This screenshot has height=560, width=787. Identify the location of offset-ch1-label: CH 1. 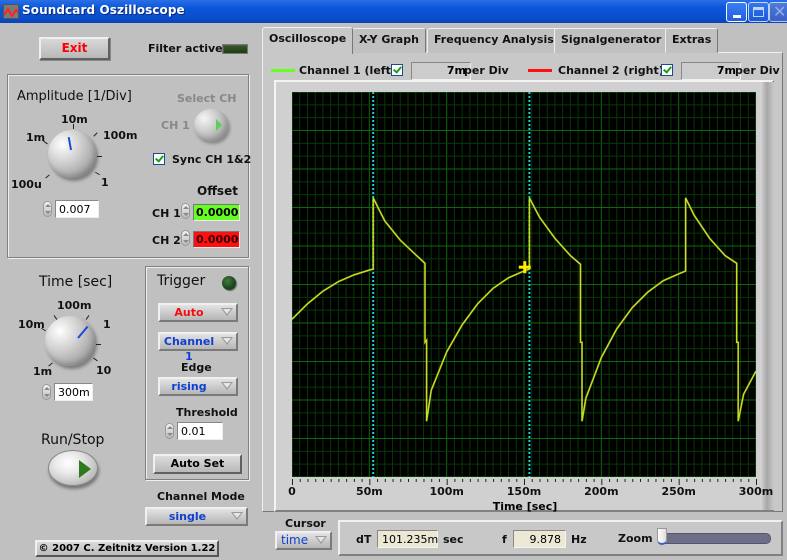
(166, 213).